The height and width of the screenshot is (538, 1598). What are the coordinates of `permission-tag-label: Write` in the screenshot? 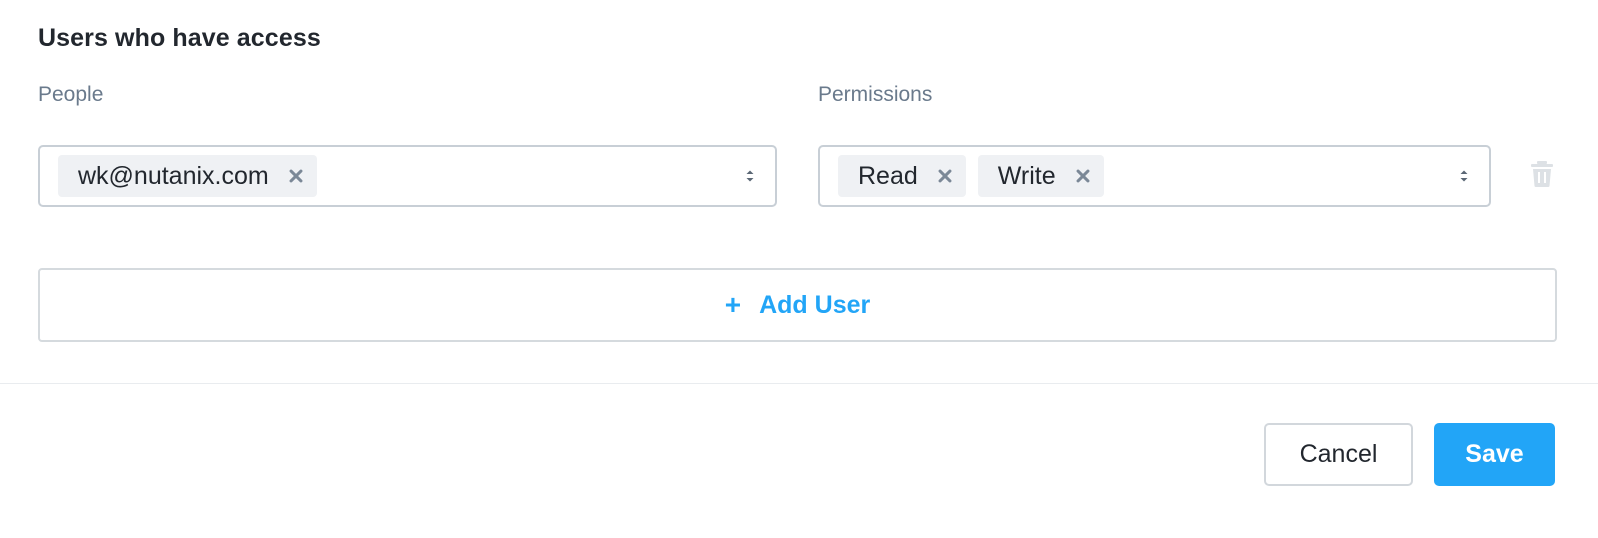 It's located at (1026, 175).